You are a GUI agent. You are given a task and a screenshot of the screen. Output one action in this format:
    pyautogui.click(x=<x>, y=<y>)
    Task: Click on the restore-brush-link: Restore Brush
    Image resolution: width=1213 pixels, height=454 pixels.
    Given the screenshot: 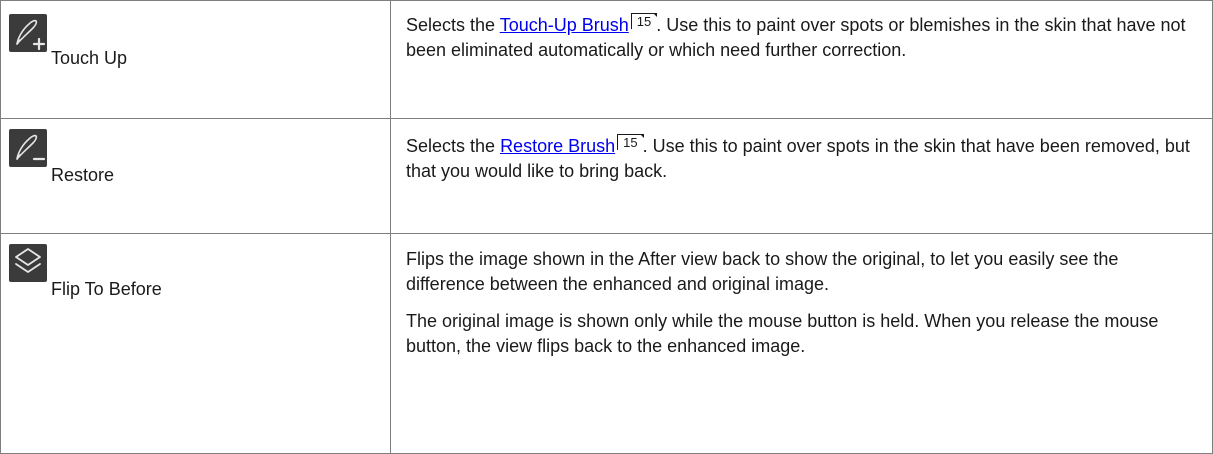 What is the action you would take?
    pyautogui.click(x=557, y=146)
    